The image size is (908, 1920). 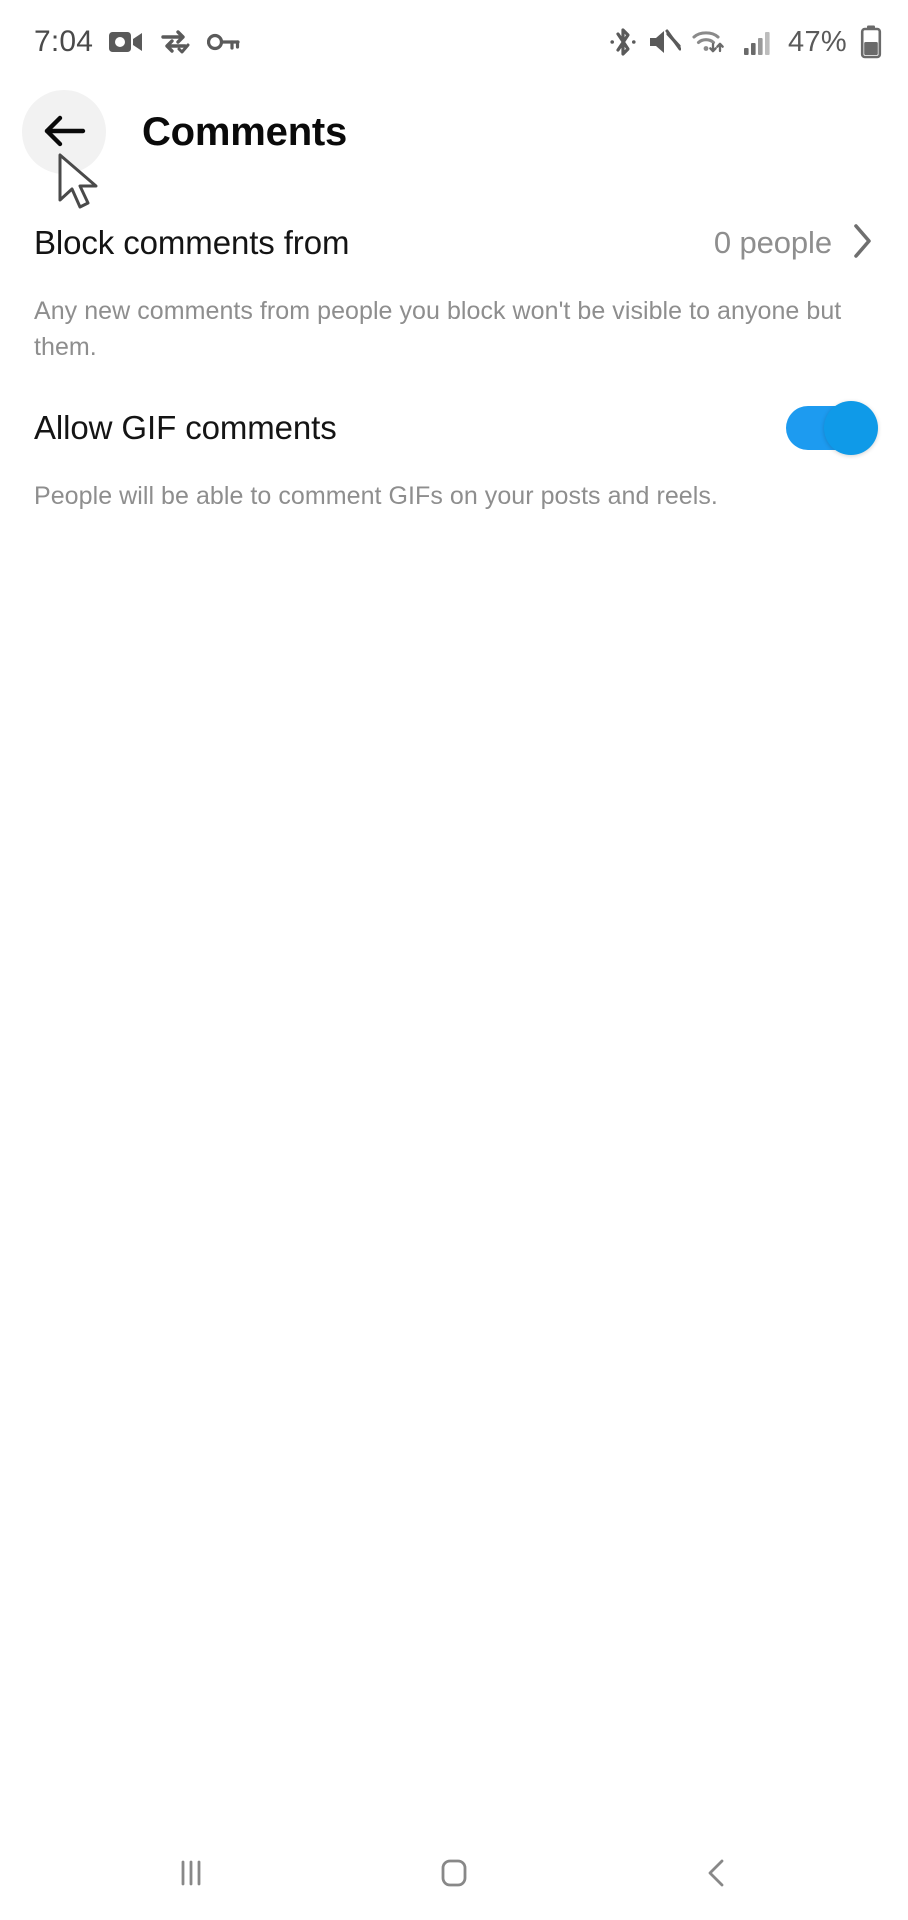 What do you see at coordinates (175, 42) in the screenshot?
I see `data-transfer-icon` at bounding box center [175, 42].